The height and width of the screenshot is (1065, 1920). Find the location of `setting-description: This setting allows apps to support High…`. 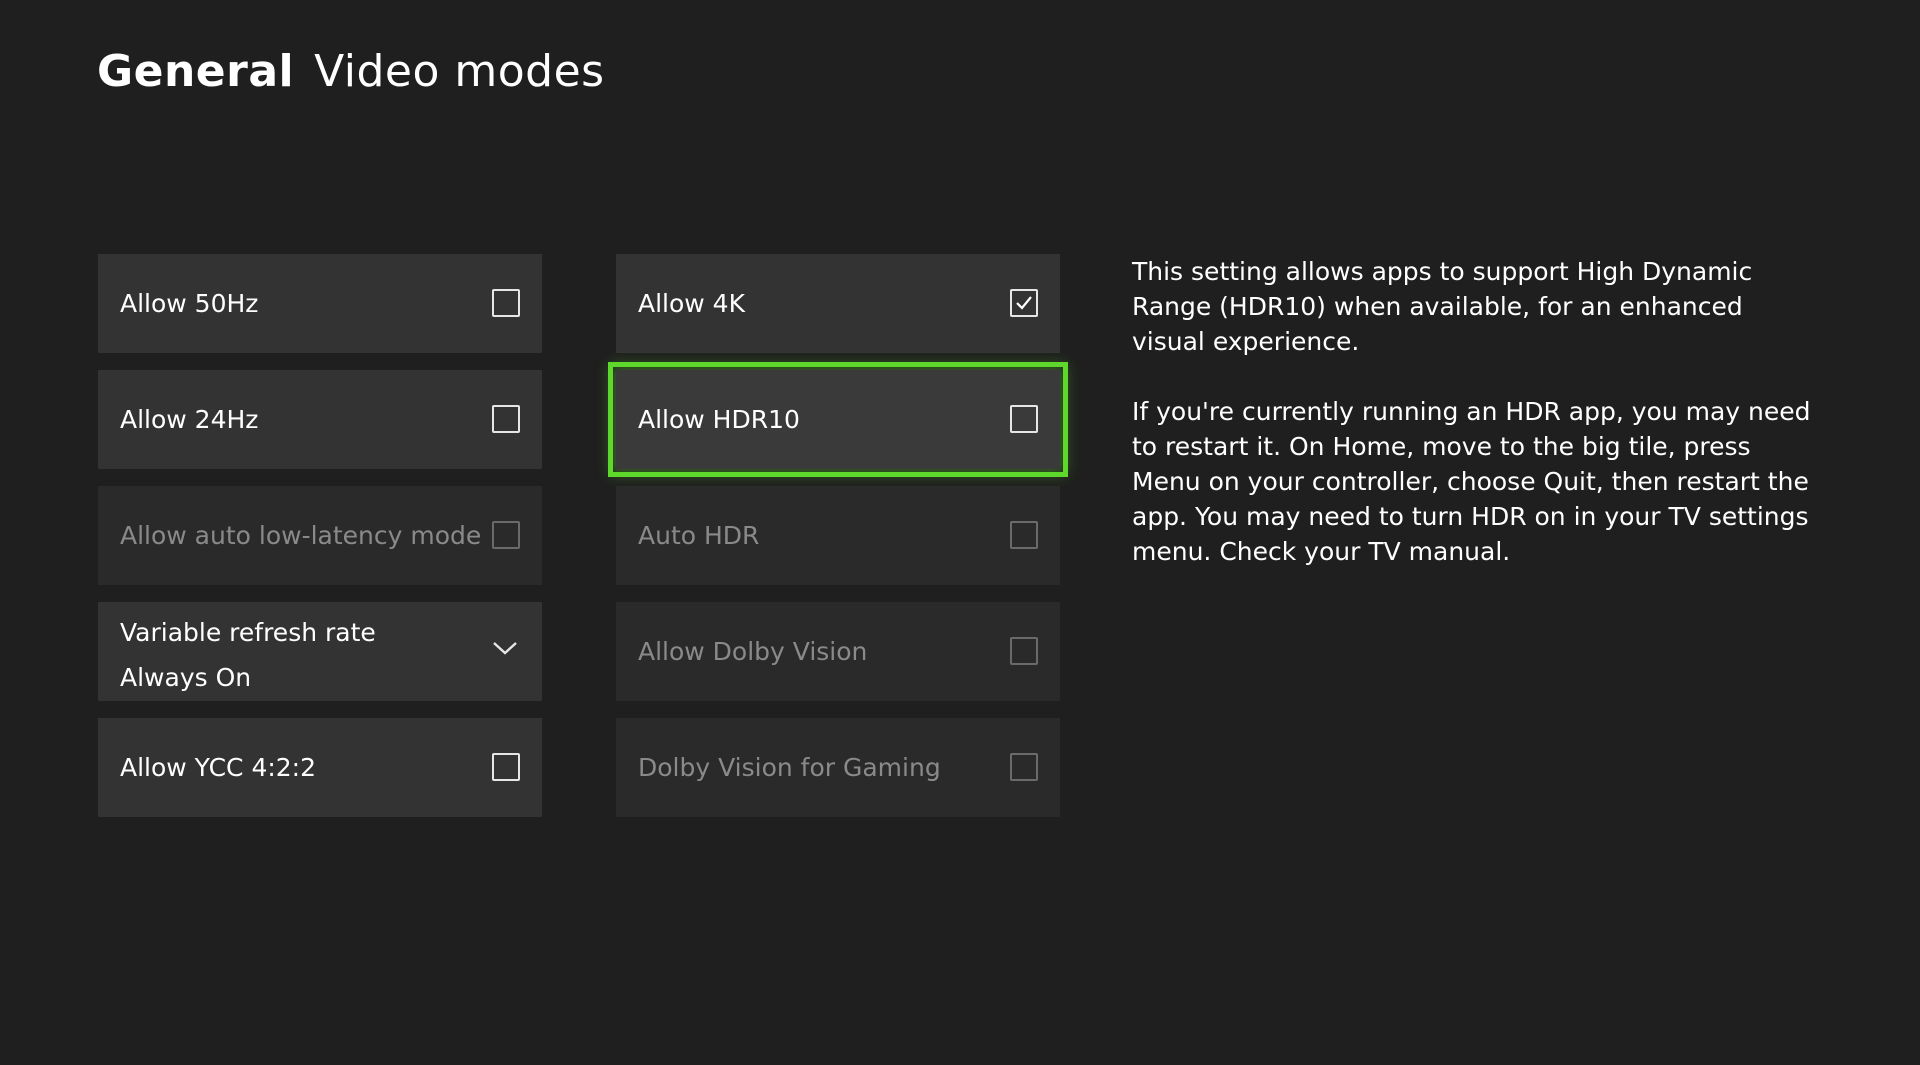

setting-description: This setting allows apps to support High… is located at coordinates (1472, 429).